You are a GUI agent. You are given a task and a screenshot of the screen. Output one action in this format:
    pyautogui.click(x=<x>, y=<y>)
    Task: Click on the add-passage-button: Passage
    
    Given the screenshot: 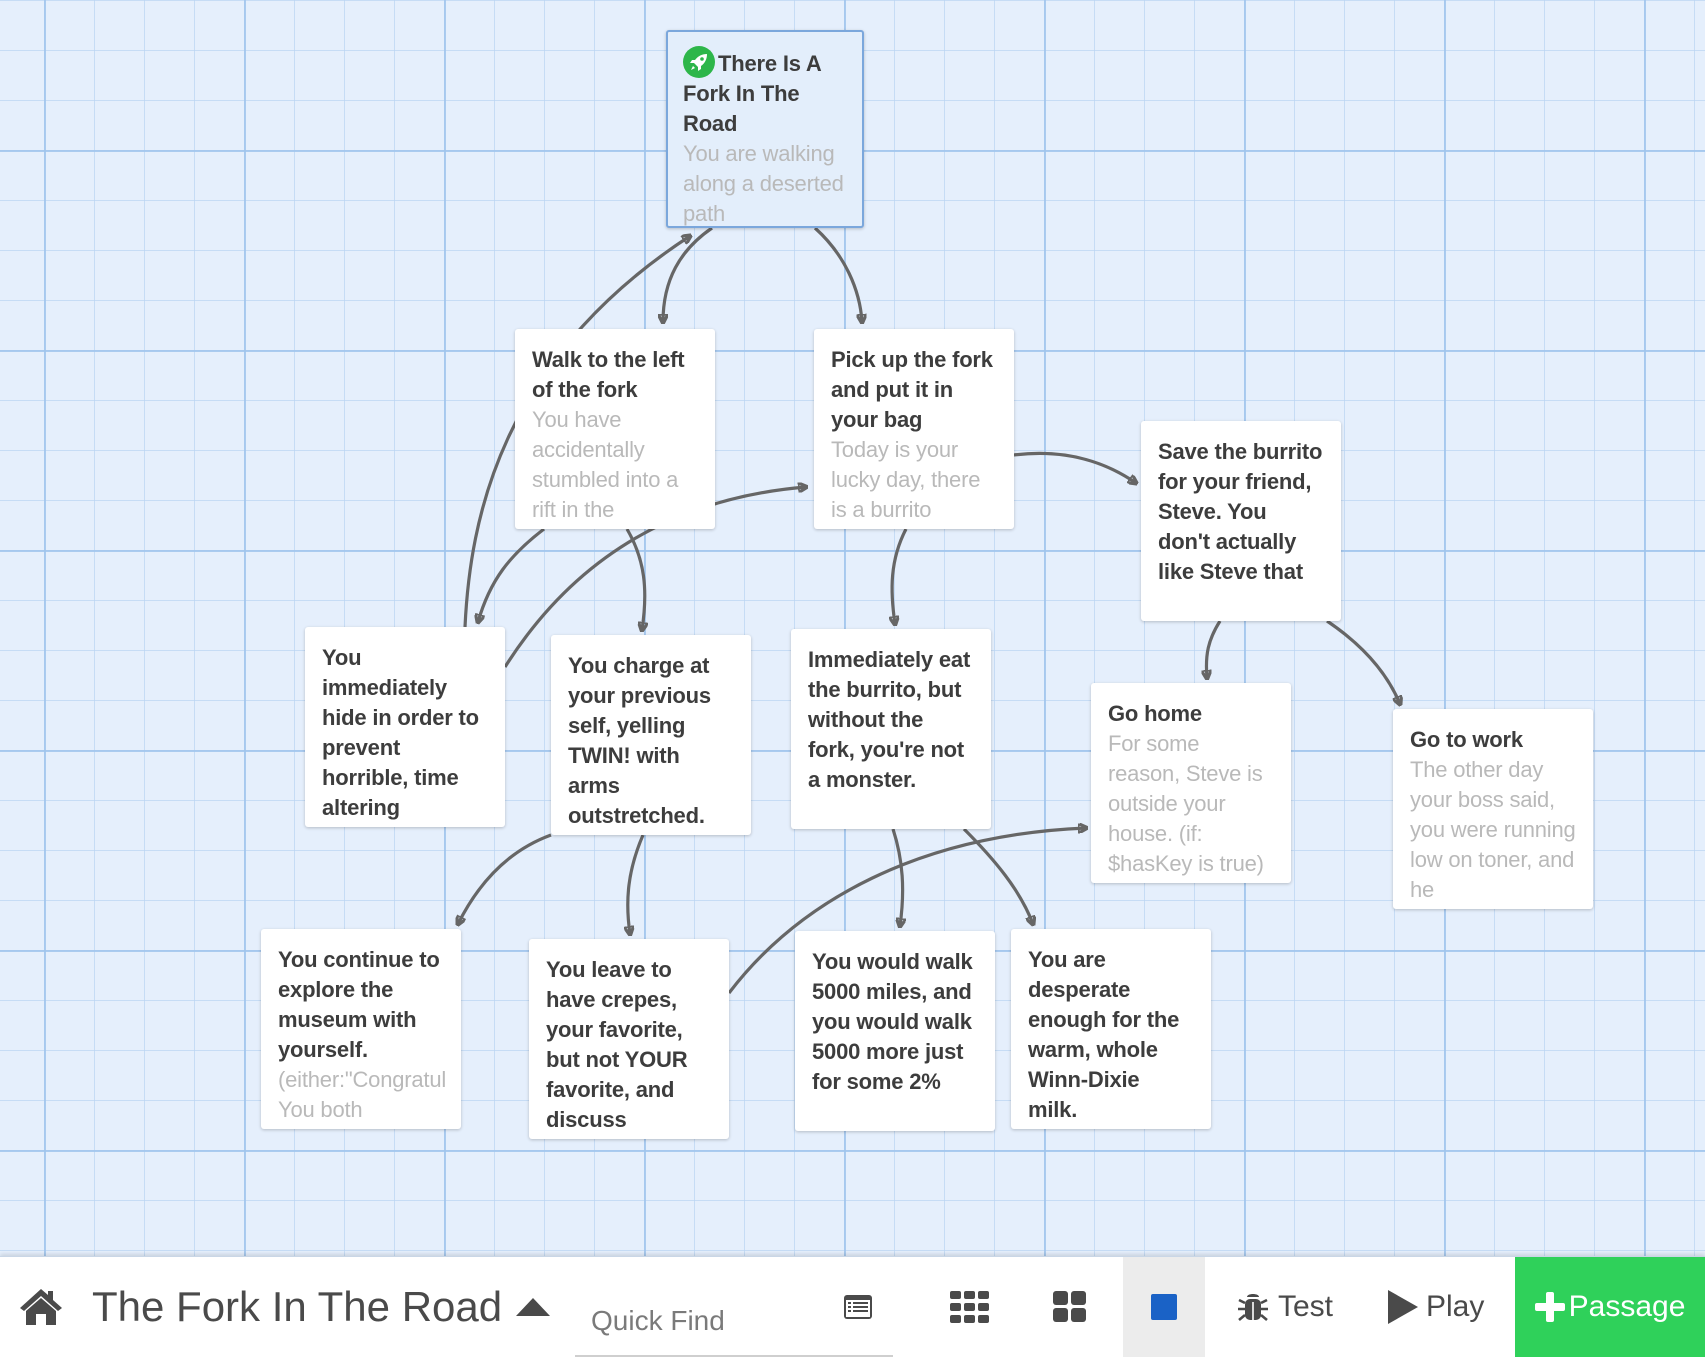 What is the action you would take?
    pyautogui.click(x=1610, y=1307)
    